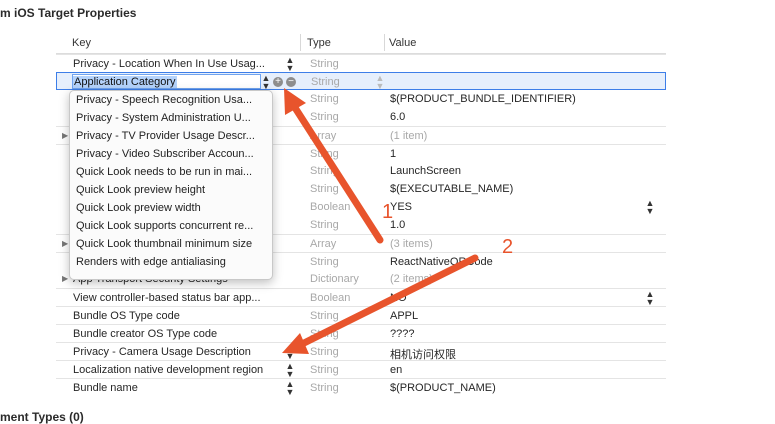  Describe the element at coordinates (443, 388) in the screenshot. I see `row-value: $(PRODUCT_NAME)` at that location.